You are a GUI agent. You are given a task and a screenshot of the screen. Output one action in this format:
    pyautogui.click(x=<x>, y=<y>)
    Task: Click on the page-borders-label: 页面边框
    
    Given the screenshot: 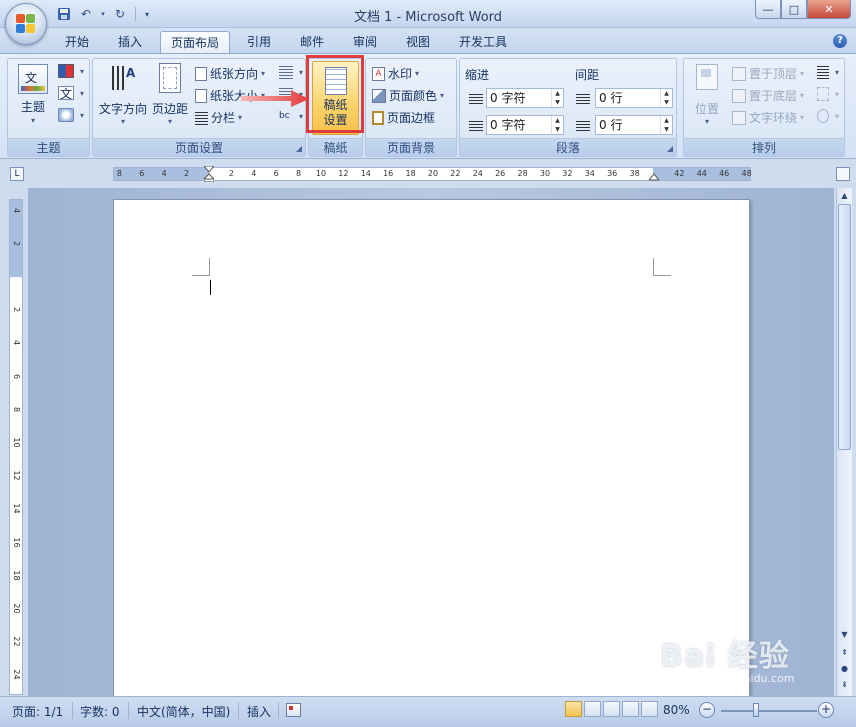 What is the action you would take?
    pyautogui.click(x=411, y=118)
    